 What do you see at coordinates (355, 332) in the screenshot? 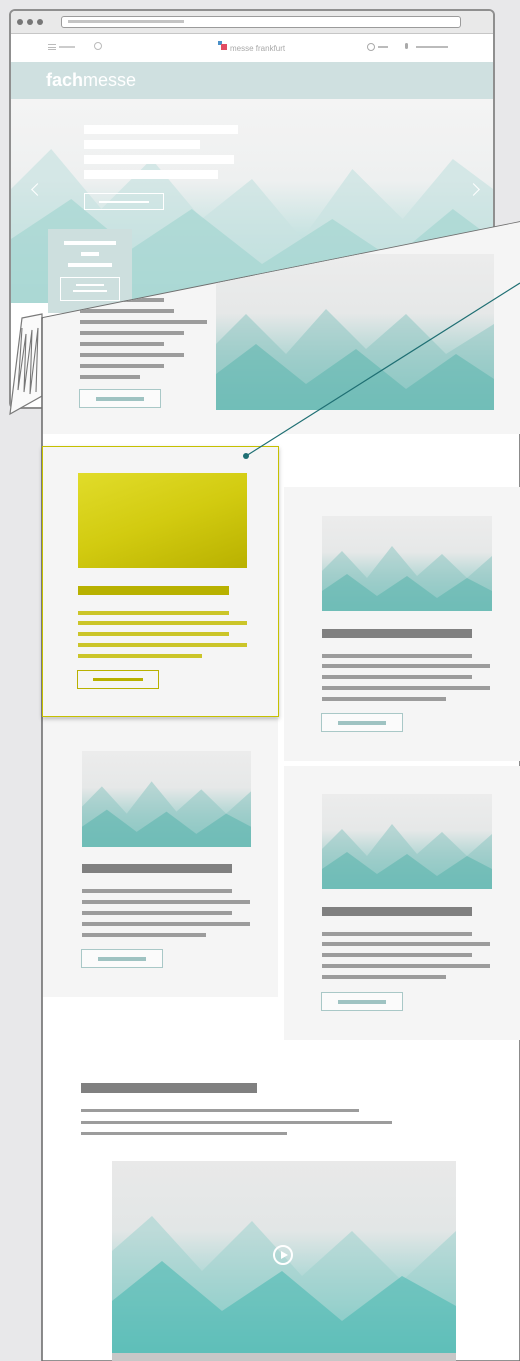
I see `feature-image` at bounding box center [355, 332].